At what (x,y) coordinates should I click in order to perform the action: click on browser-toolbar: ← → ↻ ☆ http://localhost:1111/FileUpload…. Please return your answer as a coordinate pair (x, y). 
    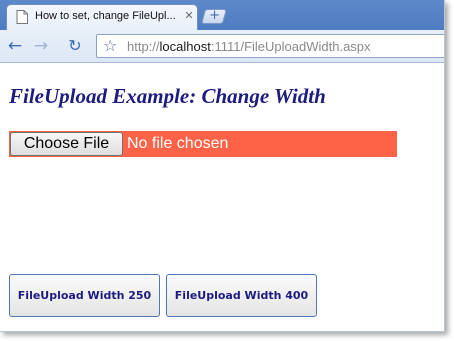
    Looking at the image, I should click on (222, 46).